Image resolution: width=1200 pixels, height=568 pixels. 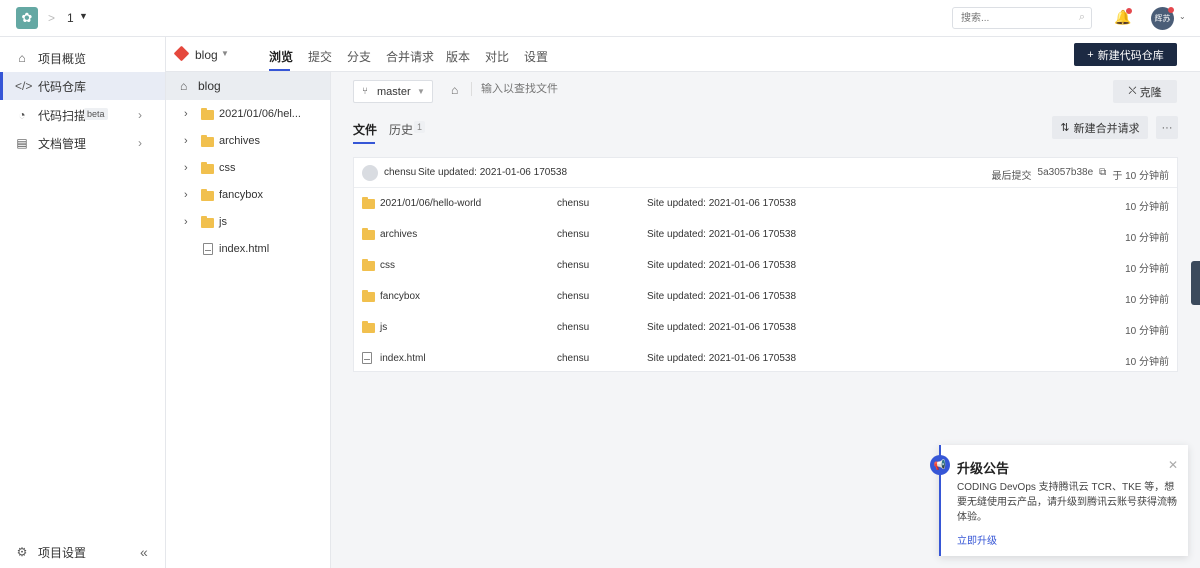 I want to click on collapse-icon: «, so click(x=144, y=552).